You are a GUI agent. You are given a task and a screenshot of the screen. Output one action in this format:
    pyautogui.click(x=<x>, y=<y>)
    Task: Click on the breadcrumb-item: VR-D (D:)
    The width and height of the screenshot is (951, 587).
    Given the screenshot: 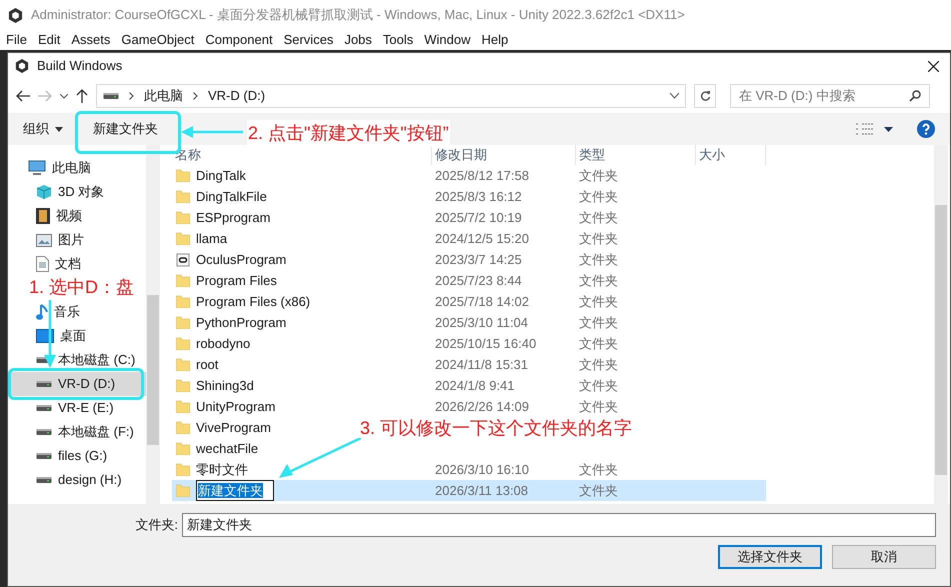 What is the action you would take?
    pyautogui.click(x=237, y=96)
    